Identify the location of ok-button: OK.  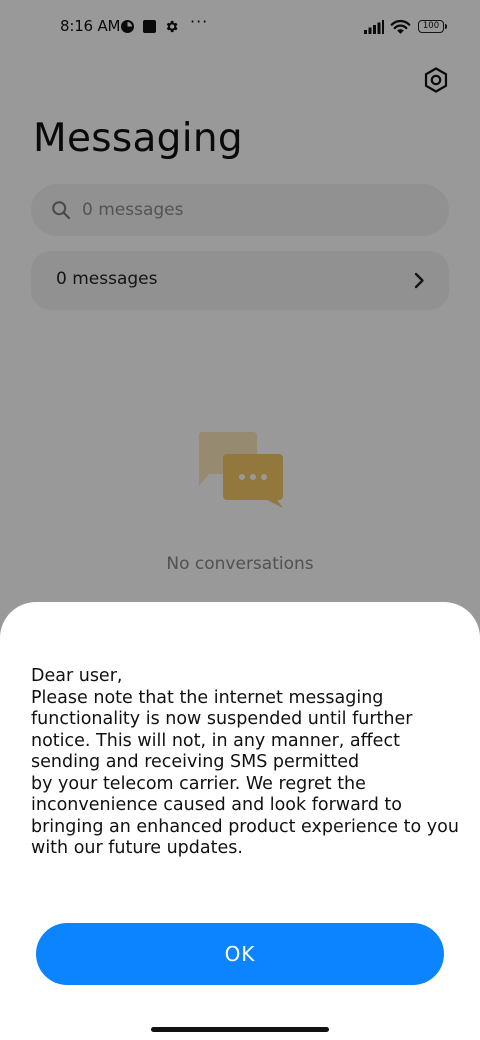
(240, 954).